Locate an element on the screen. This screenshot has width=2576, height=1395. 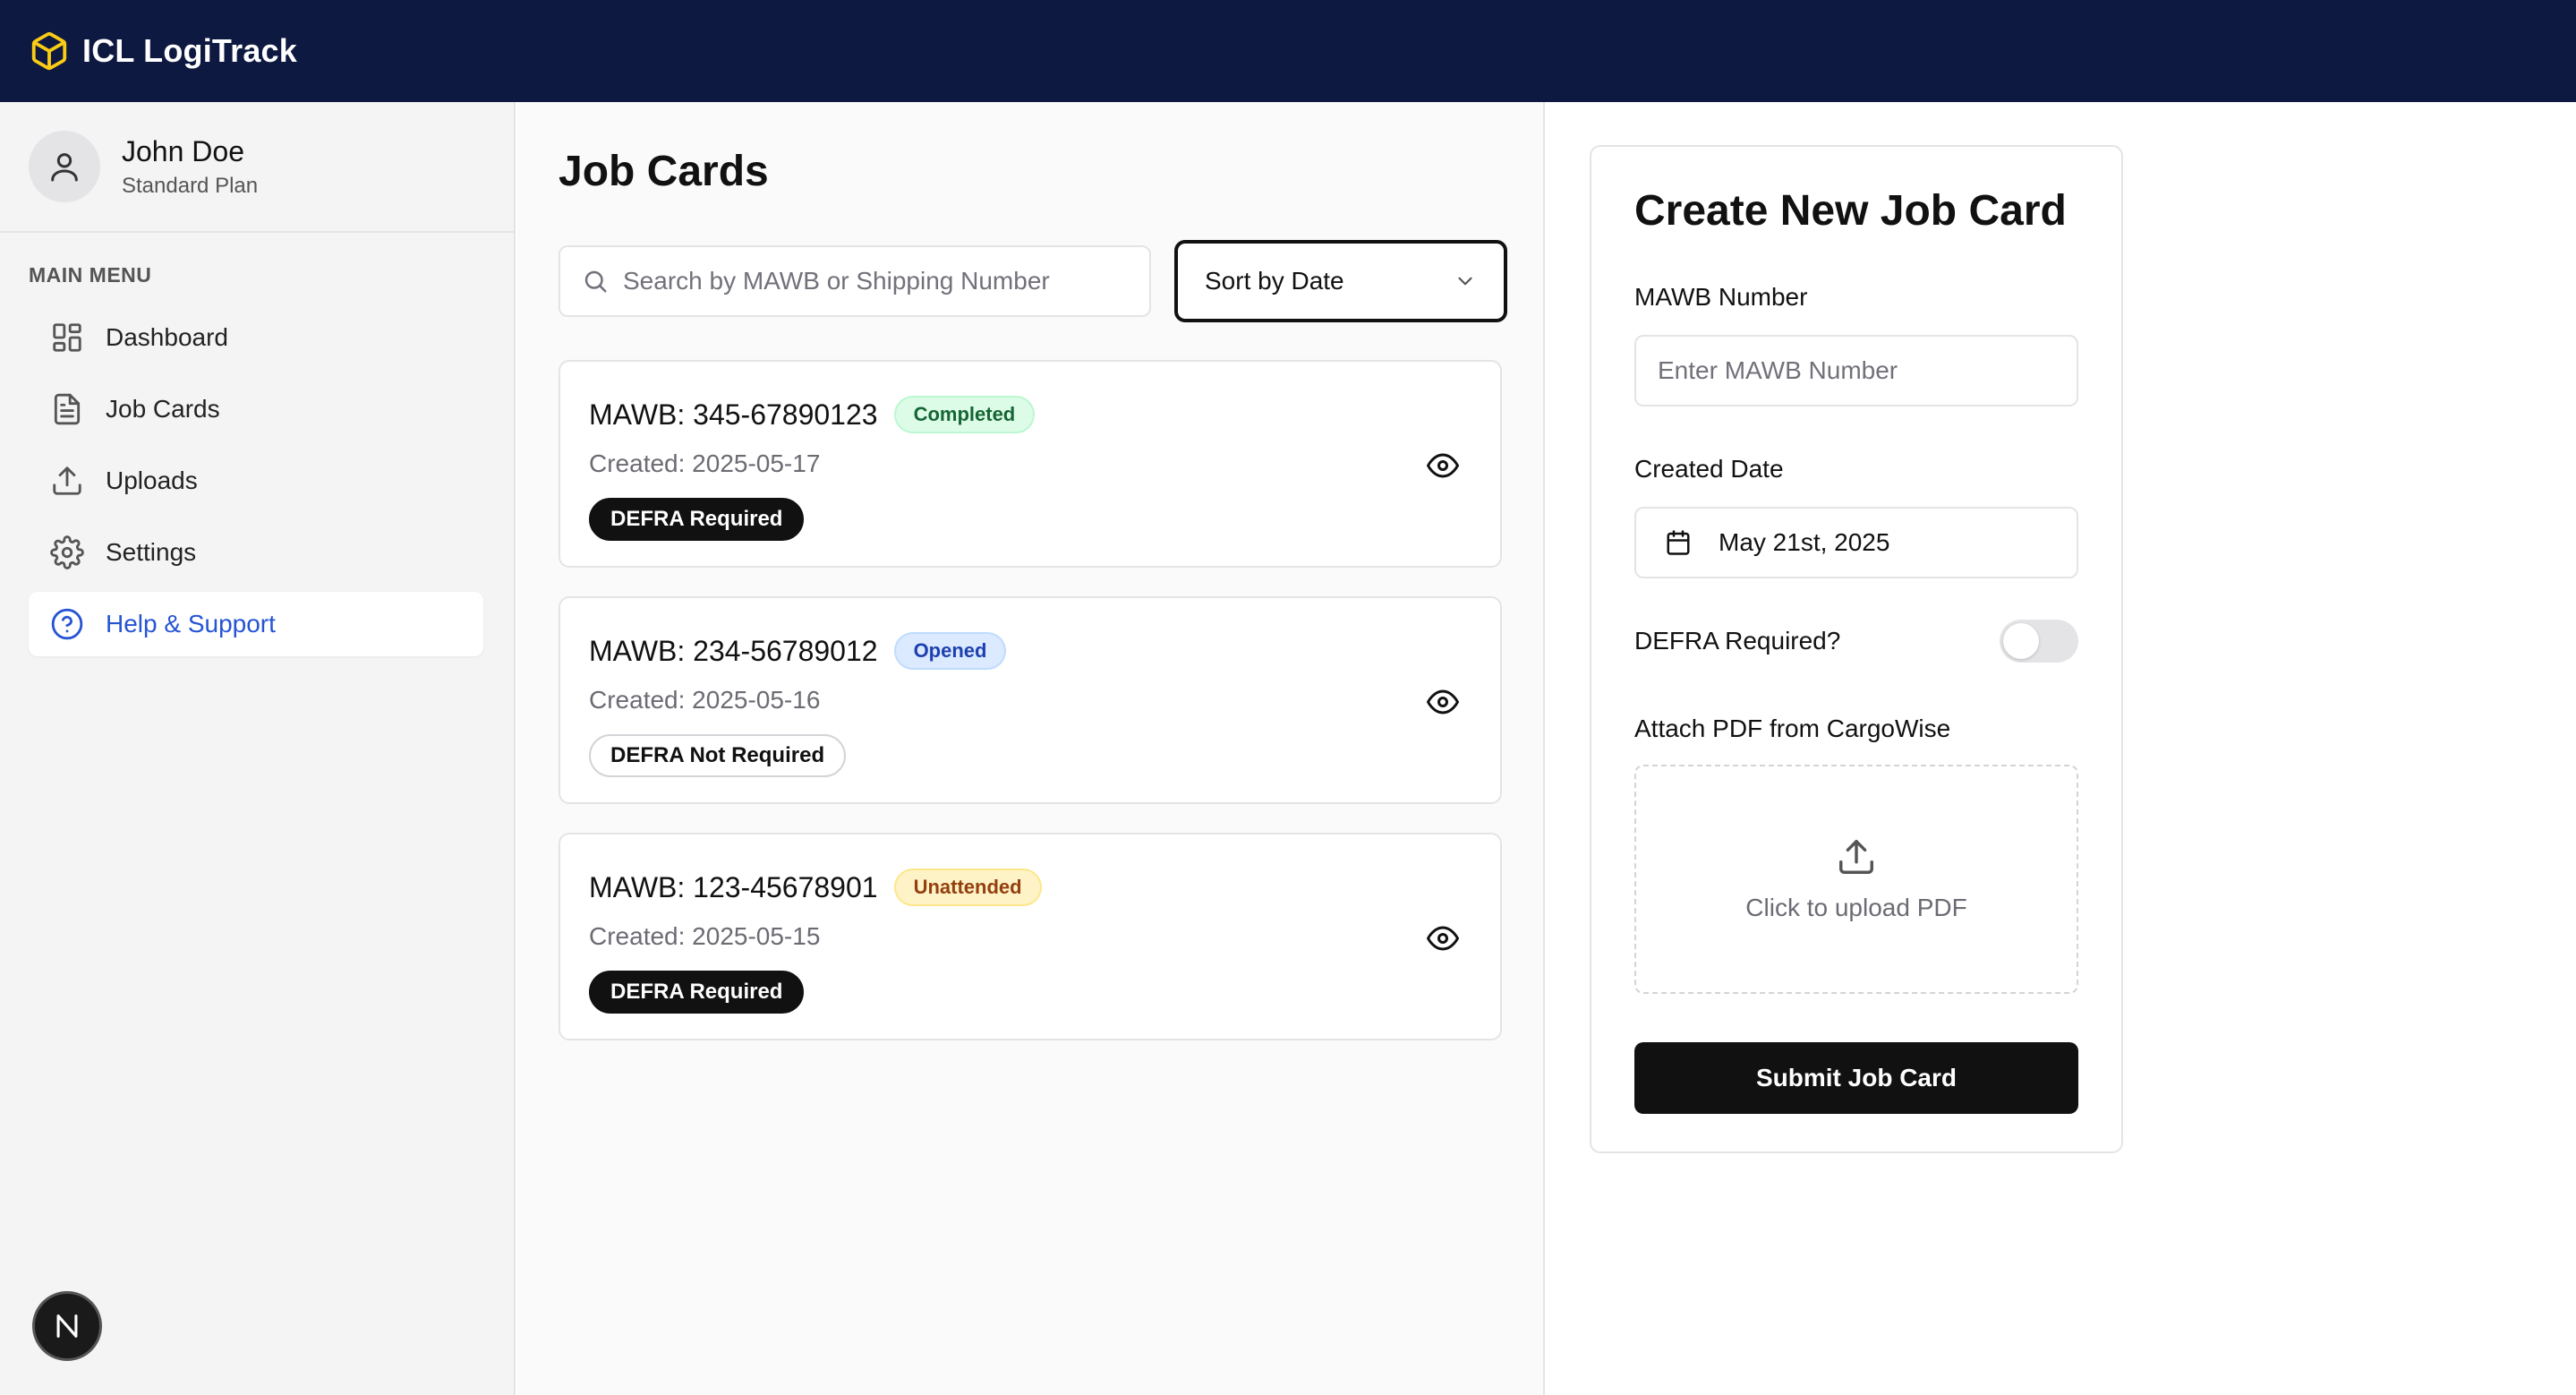
sidebar-item-label: Settings is located at coordinates (151, 552).